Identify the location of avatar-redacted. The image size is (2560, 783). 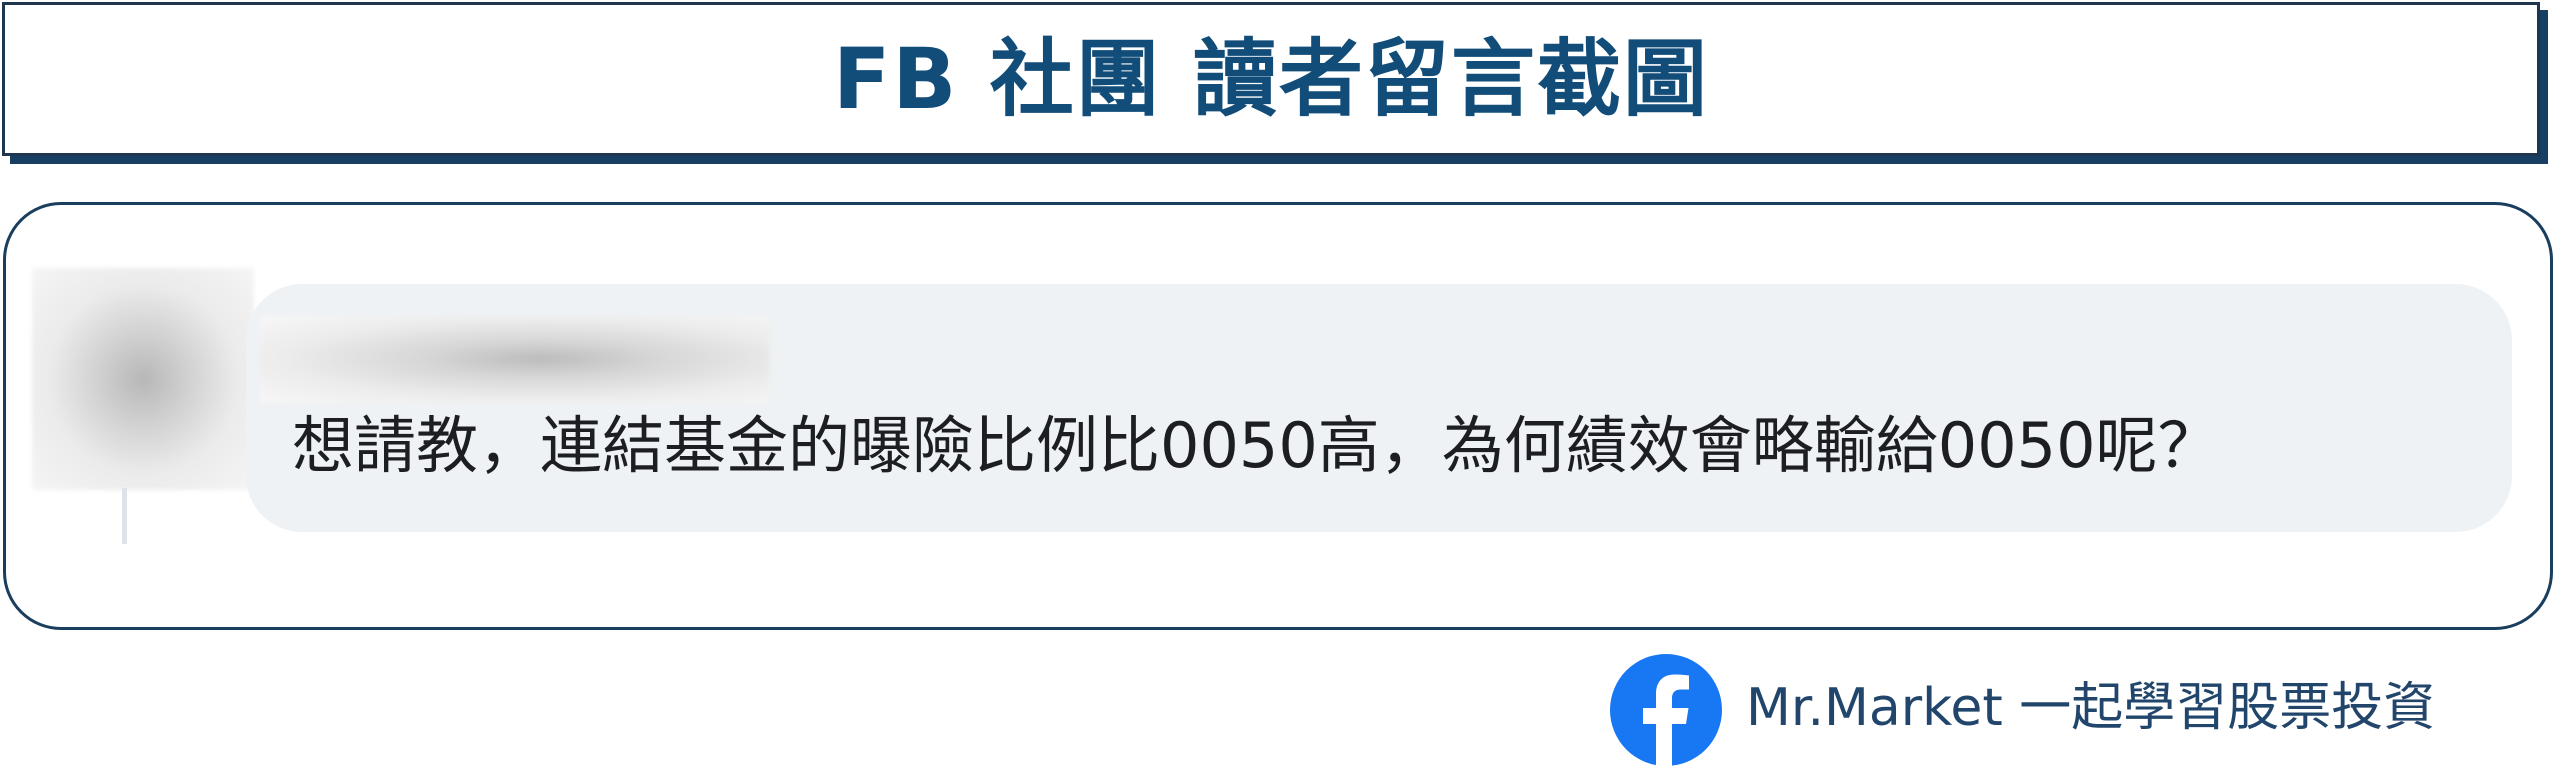
(143, 379).